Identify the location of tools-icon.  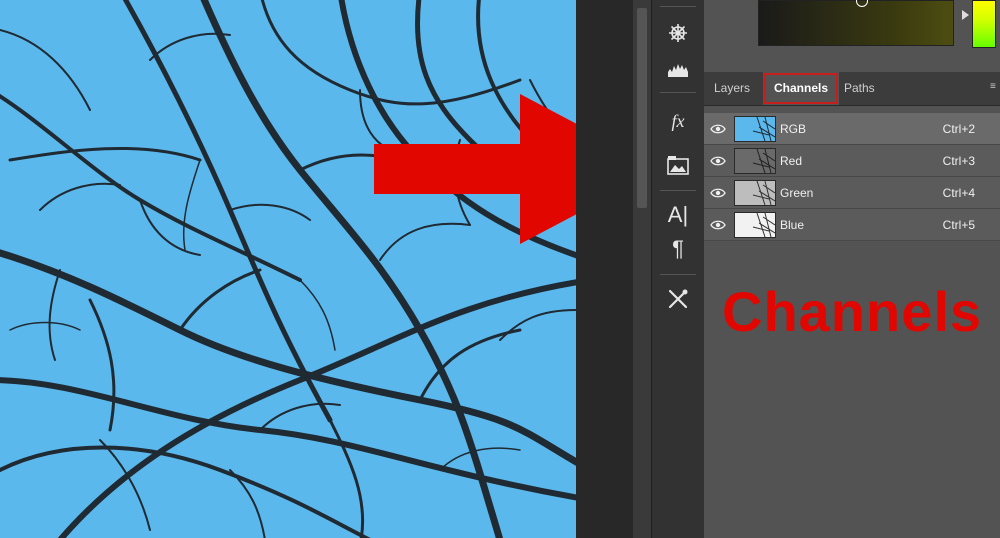
(678, 299).